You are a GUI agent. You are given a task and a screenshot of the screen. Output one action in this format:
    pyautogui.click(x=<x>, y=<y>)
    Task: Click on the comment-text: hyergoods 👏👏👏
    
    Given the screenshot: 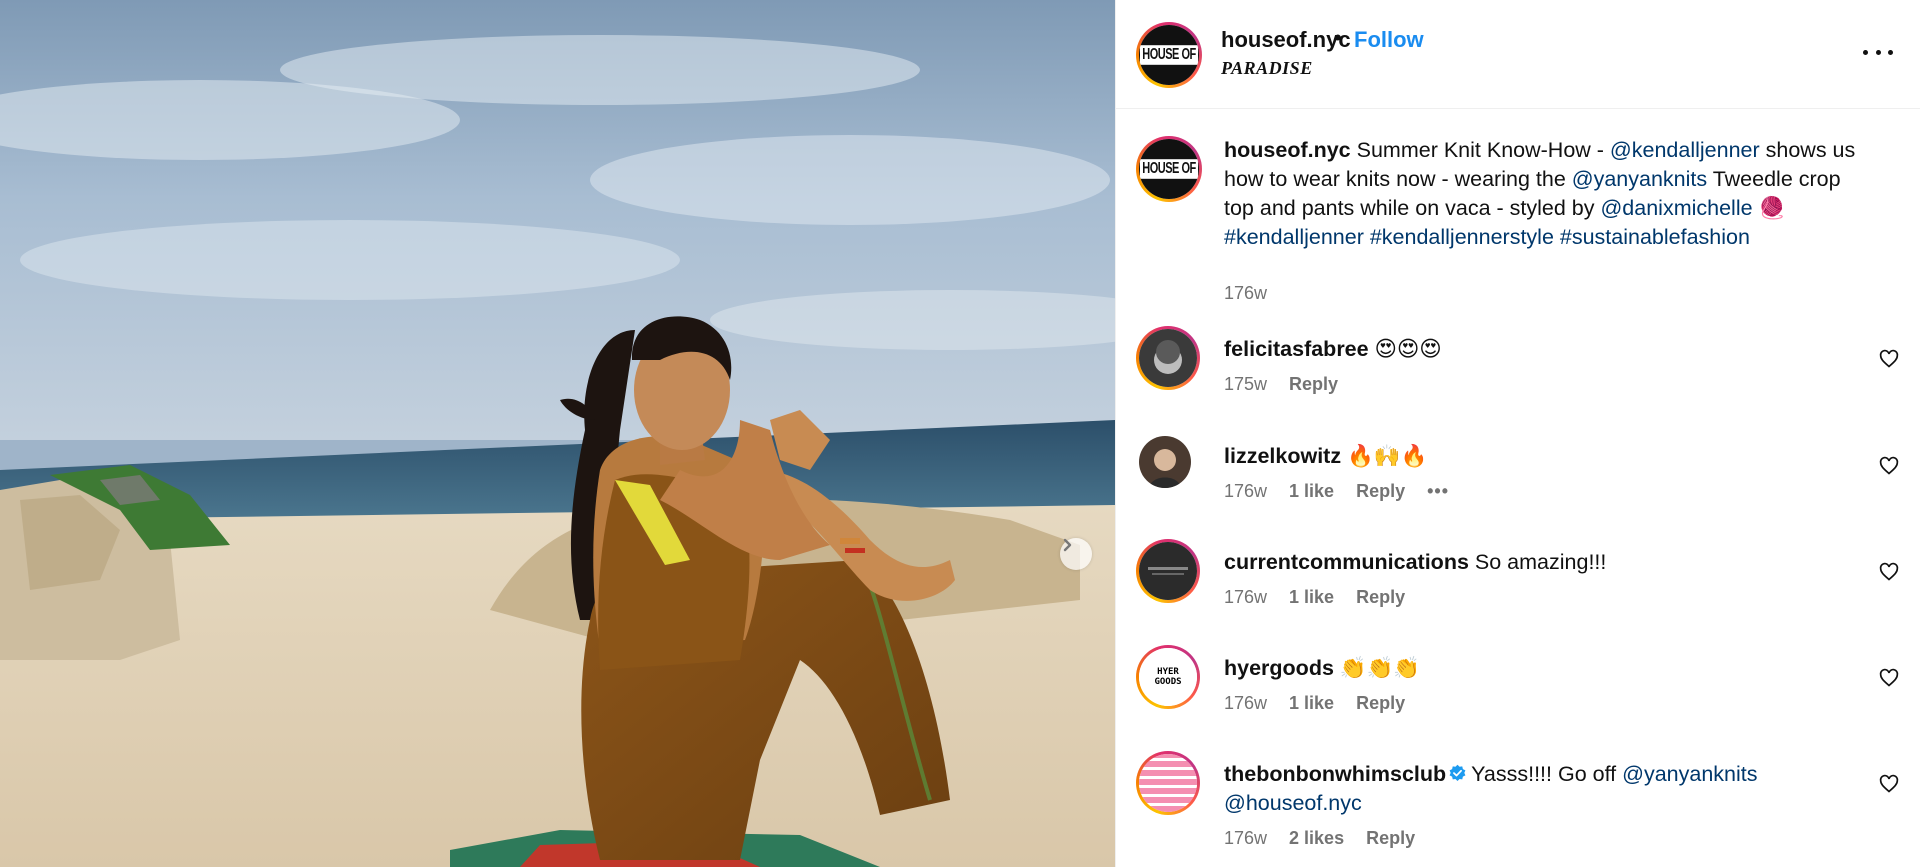 What is the action you would take?
    pyautogui.click(x=1322, y=668)
    